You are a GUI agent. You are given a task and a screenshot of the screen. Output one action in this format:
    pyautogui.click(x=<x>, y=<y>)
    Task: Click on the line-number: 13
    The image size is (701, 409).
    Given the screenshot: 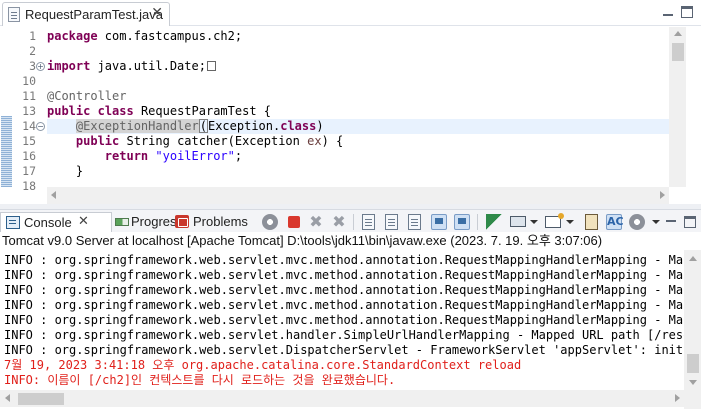 What is the action you would take?
    pyautogui.click(x=29, y=111)
    